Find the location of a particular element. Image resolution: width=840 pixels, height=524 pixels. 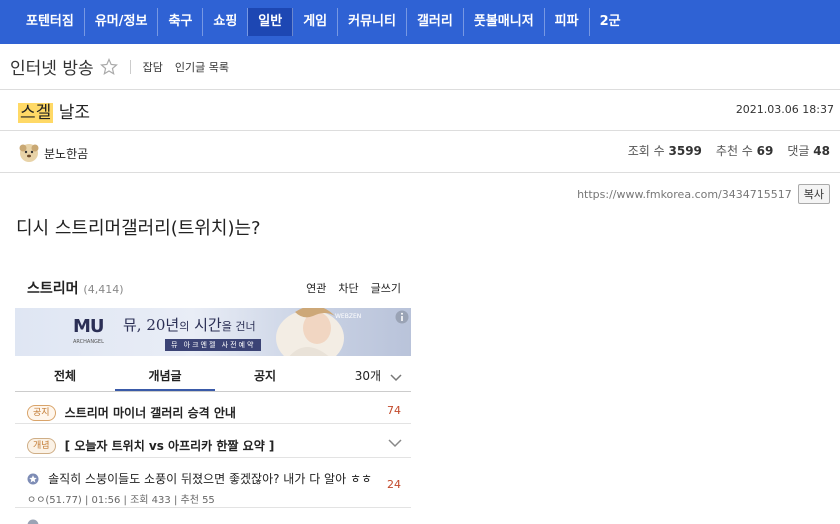

author-name: 분노한곰 is located at coordinates (66, 153).